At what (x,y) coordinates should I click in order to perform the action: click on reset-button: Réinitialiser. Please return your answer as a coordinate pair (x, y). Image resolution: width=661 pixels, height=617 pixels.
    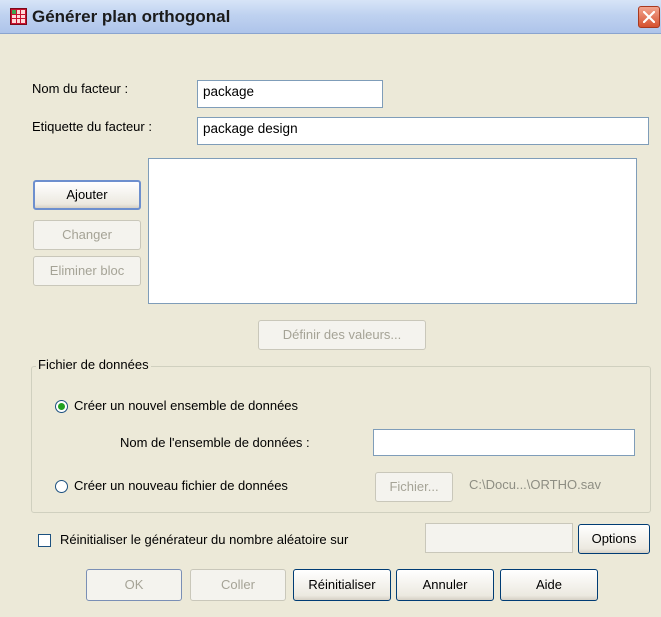
    Looking at the image, I should click on (342, 585).